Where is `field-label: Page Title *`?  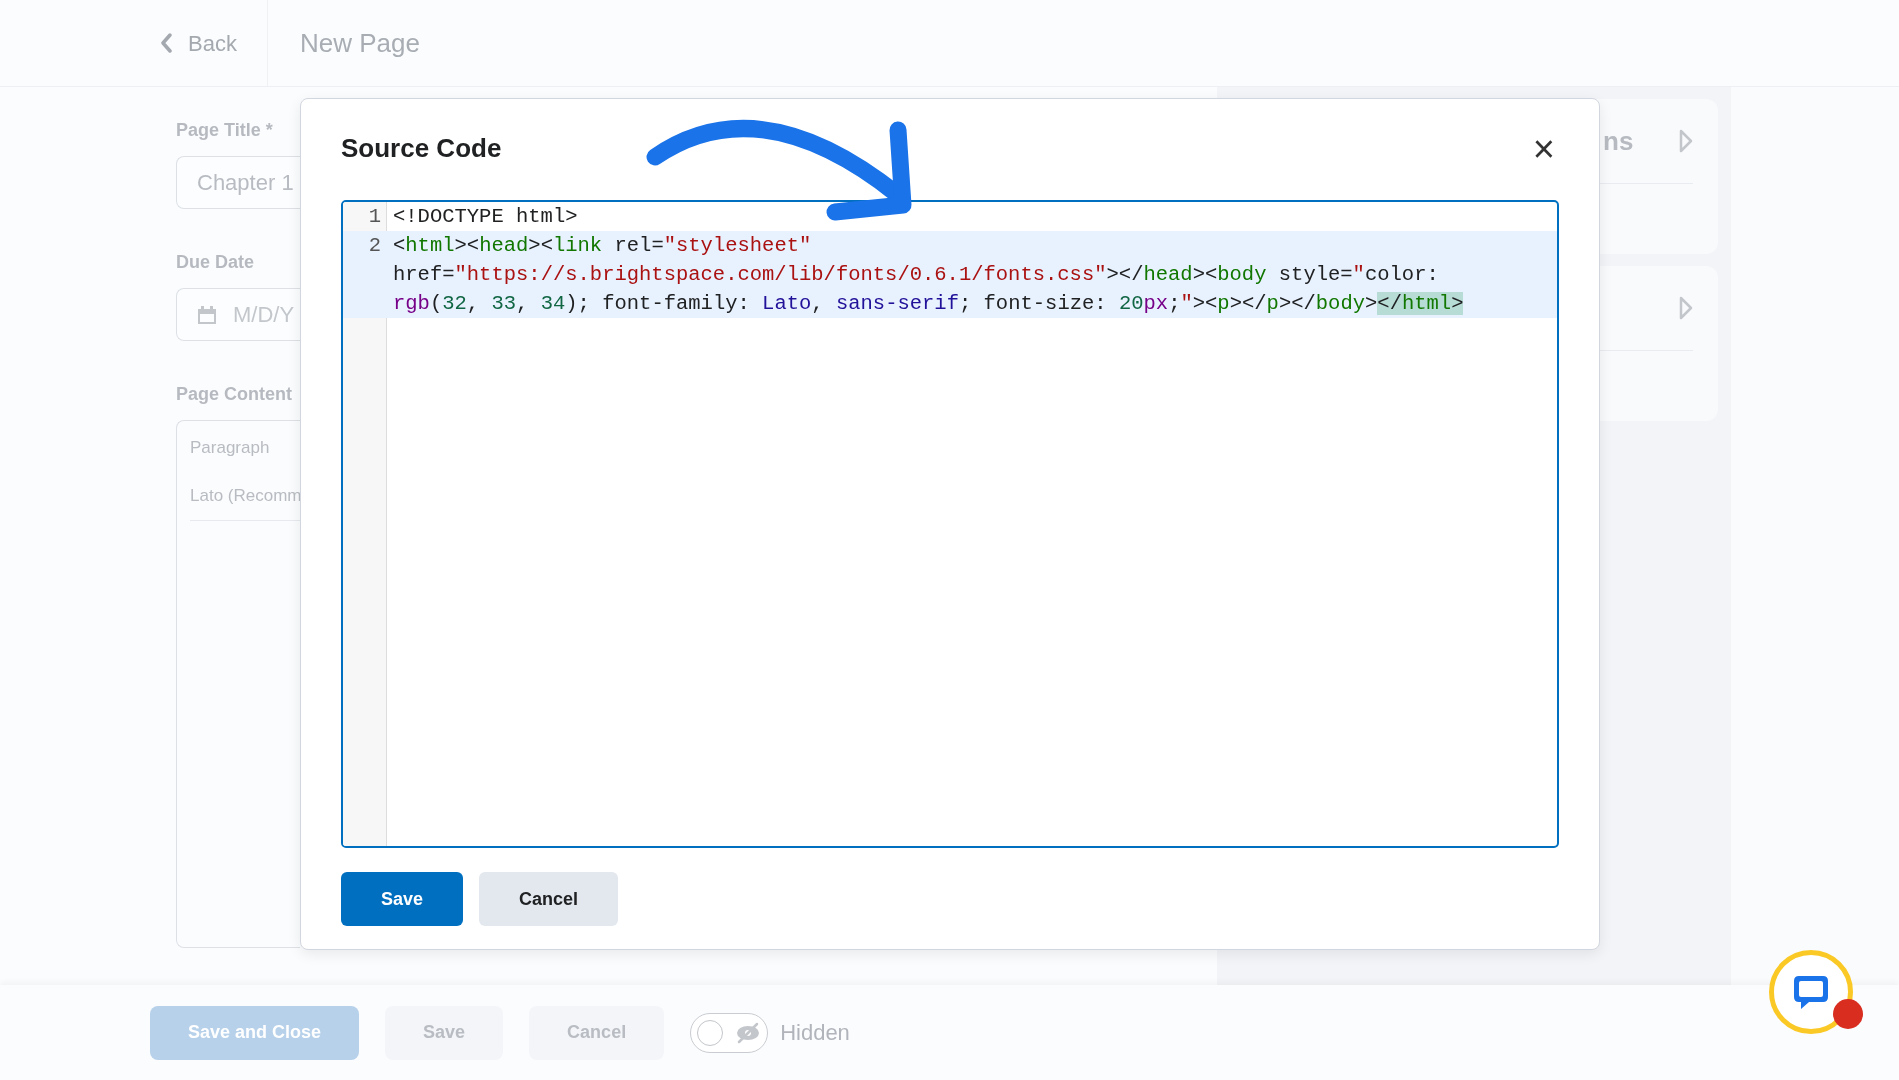 field-label: Page Title * is located at coordinates (225, 130).